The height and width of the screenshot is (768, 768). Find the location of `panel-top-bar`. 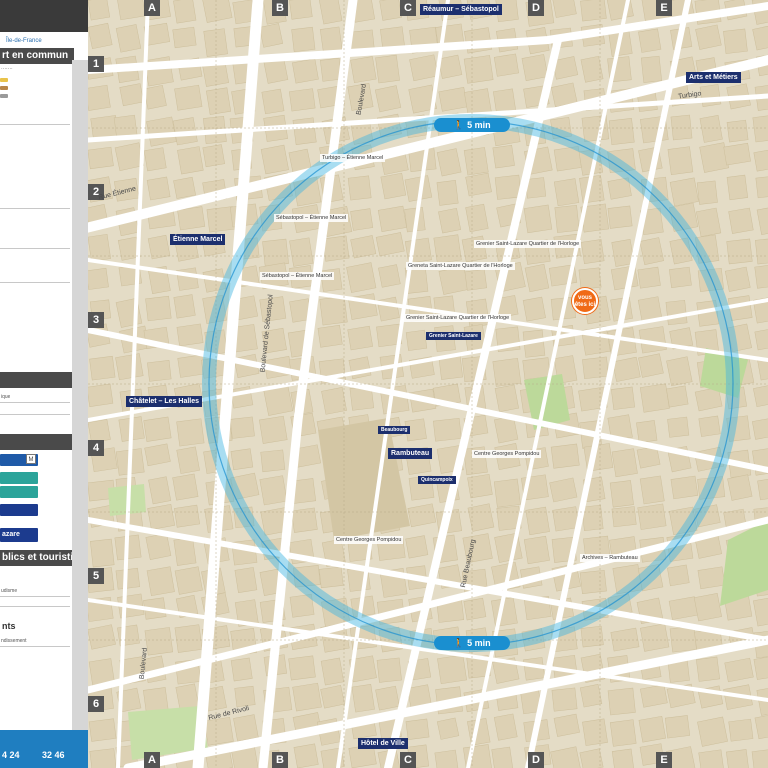

panel-top-bar is located at coordinates (44, 16).